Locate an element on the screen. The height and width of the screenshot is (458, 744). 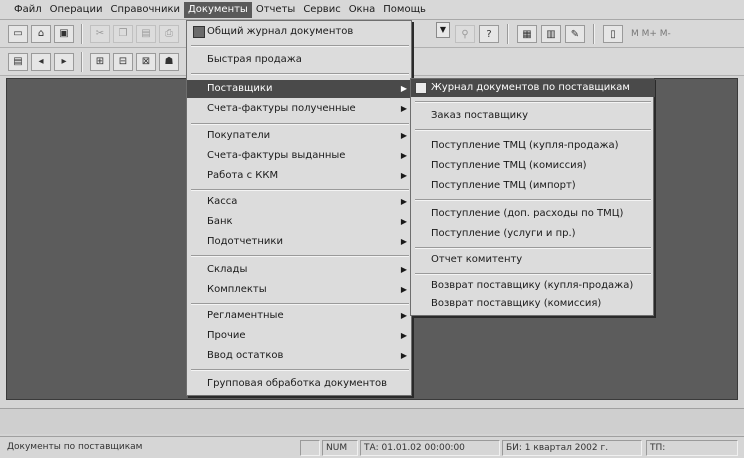
menu-item-accountable: Подотчетники ▶ is located at coordinates (300, 242).